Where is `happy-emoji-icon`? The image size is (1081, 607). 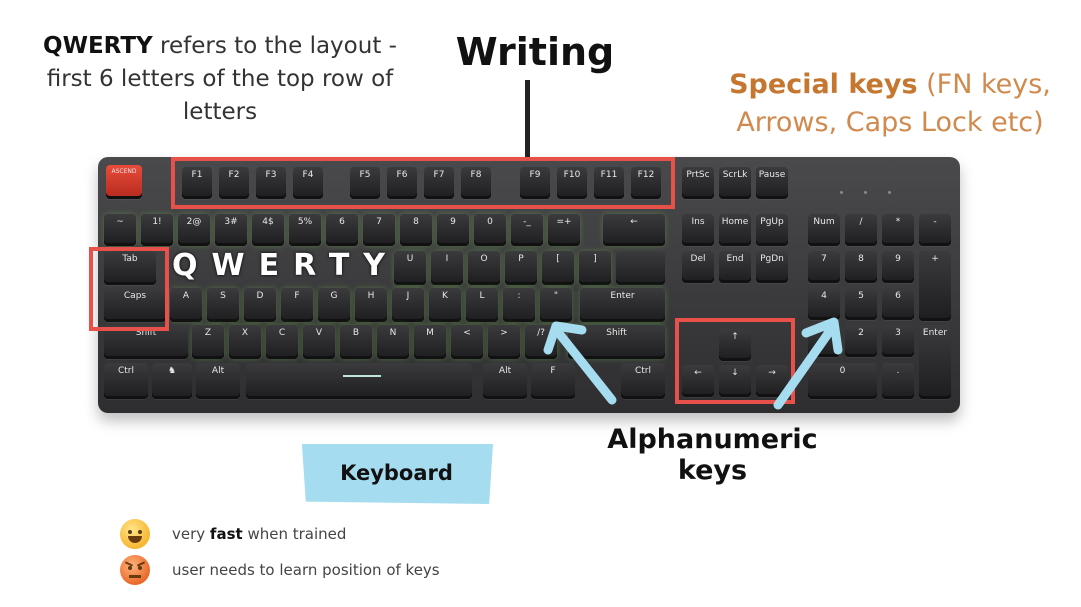
happy-emoji-icon is located at coordinates (135, 534).